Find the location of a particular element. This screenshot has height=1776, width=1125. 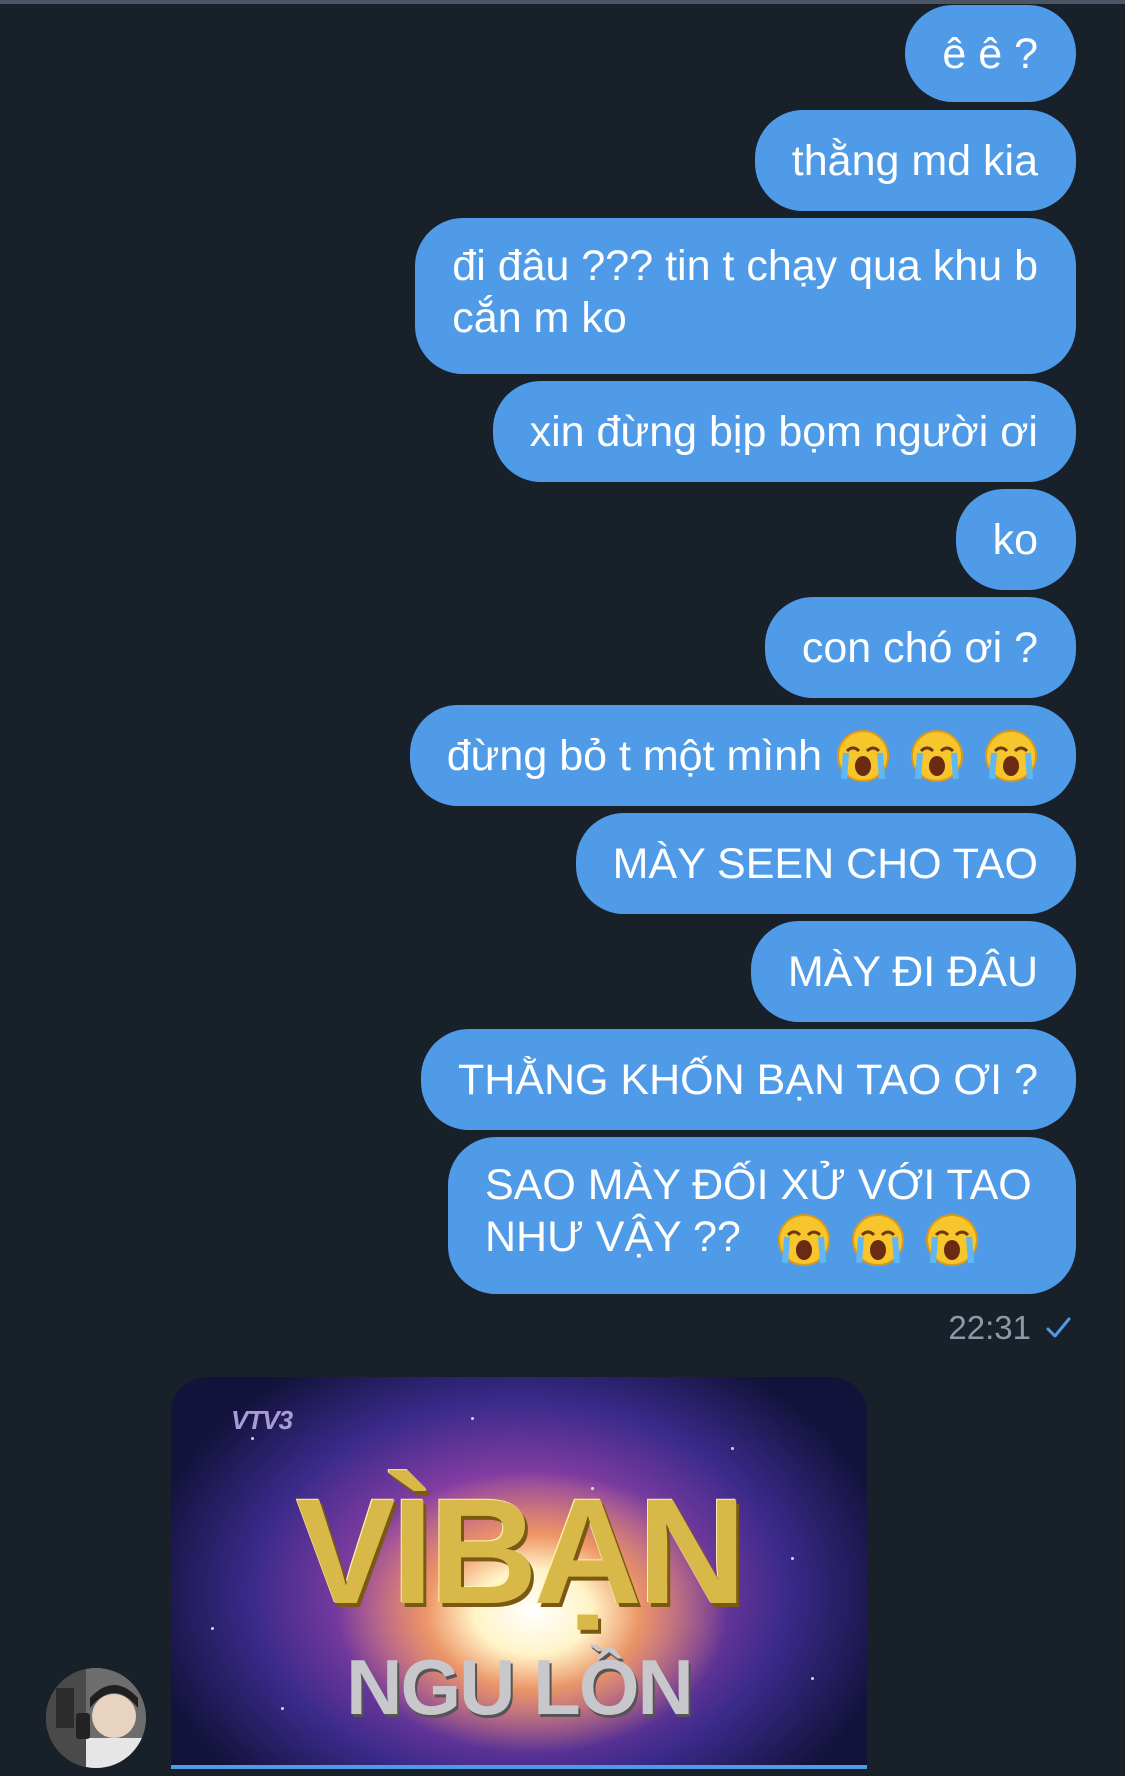

message-text: THẰNG KHỐN BẠN TAO ƠI ? is located at coordinates (747, 1079).